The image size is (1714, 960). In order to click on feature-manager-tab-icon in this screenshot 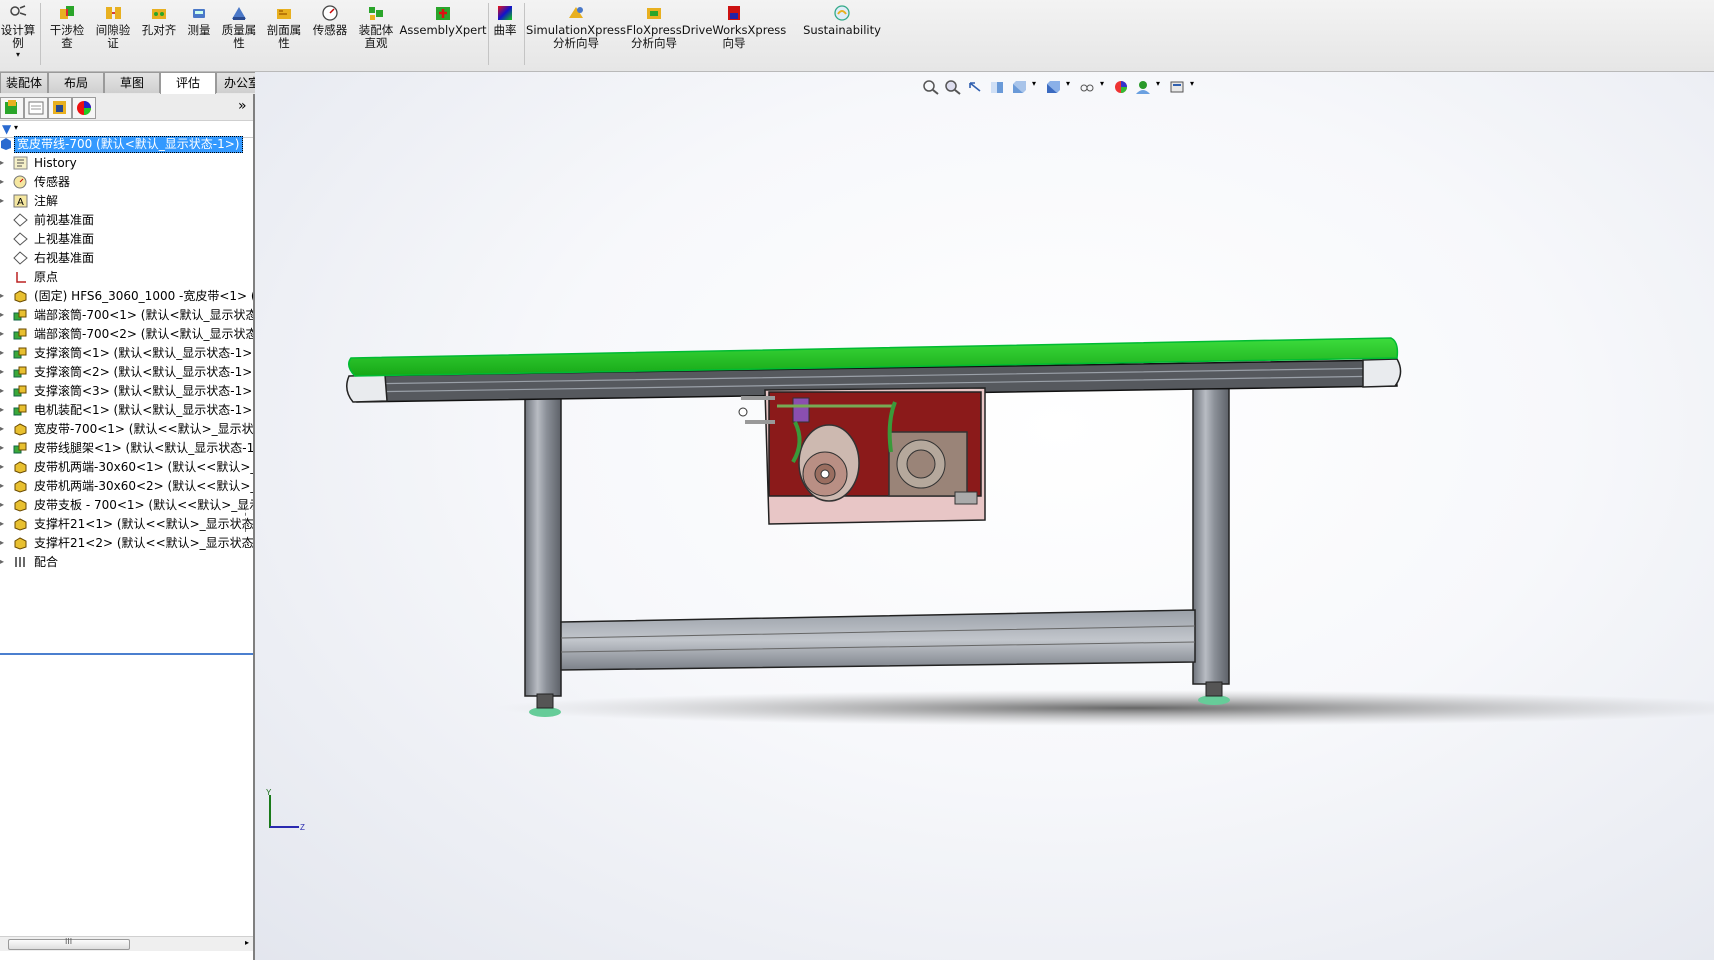, I will do `click(12, 108)`.